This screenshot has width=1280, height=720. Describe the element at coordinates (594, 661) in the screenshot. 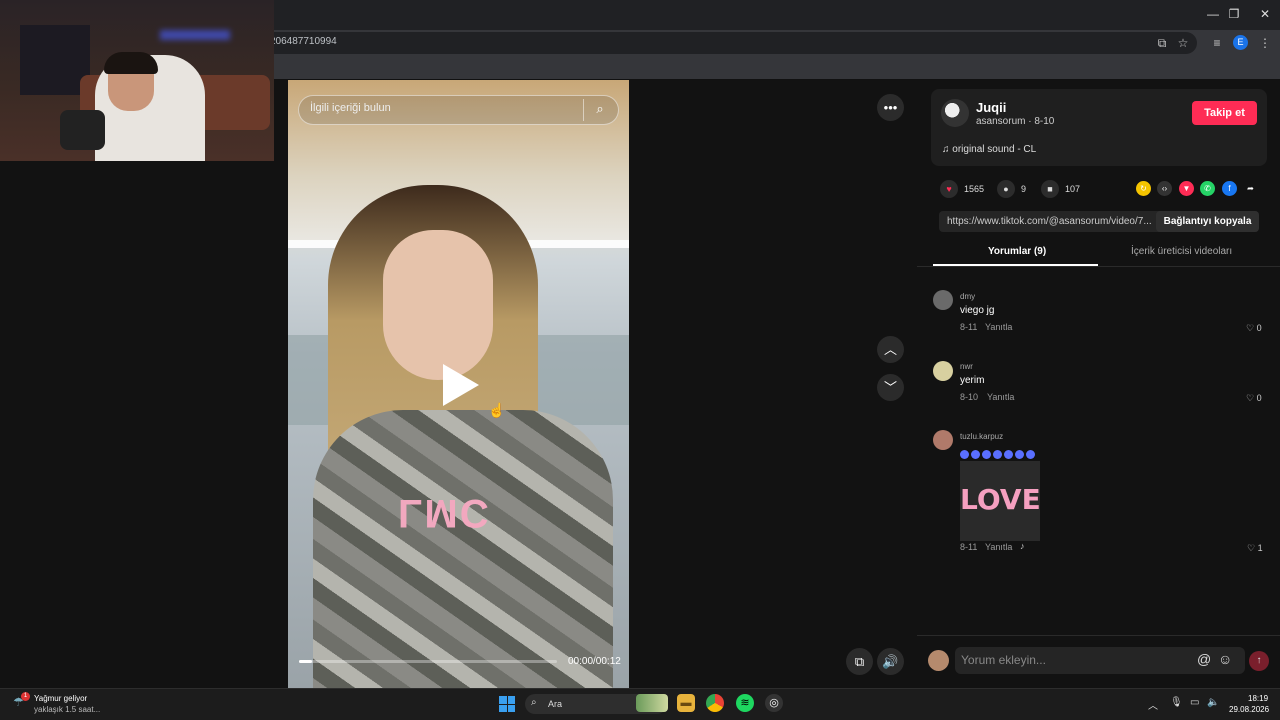

I see `video-time: 00:00/00:12` at that location.